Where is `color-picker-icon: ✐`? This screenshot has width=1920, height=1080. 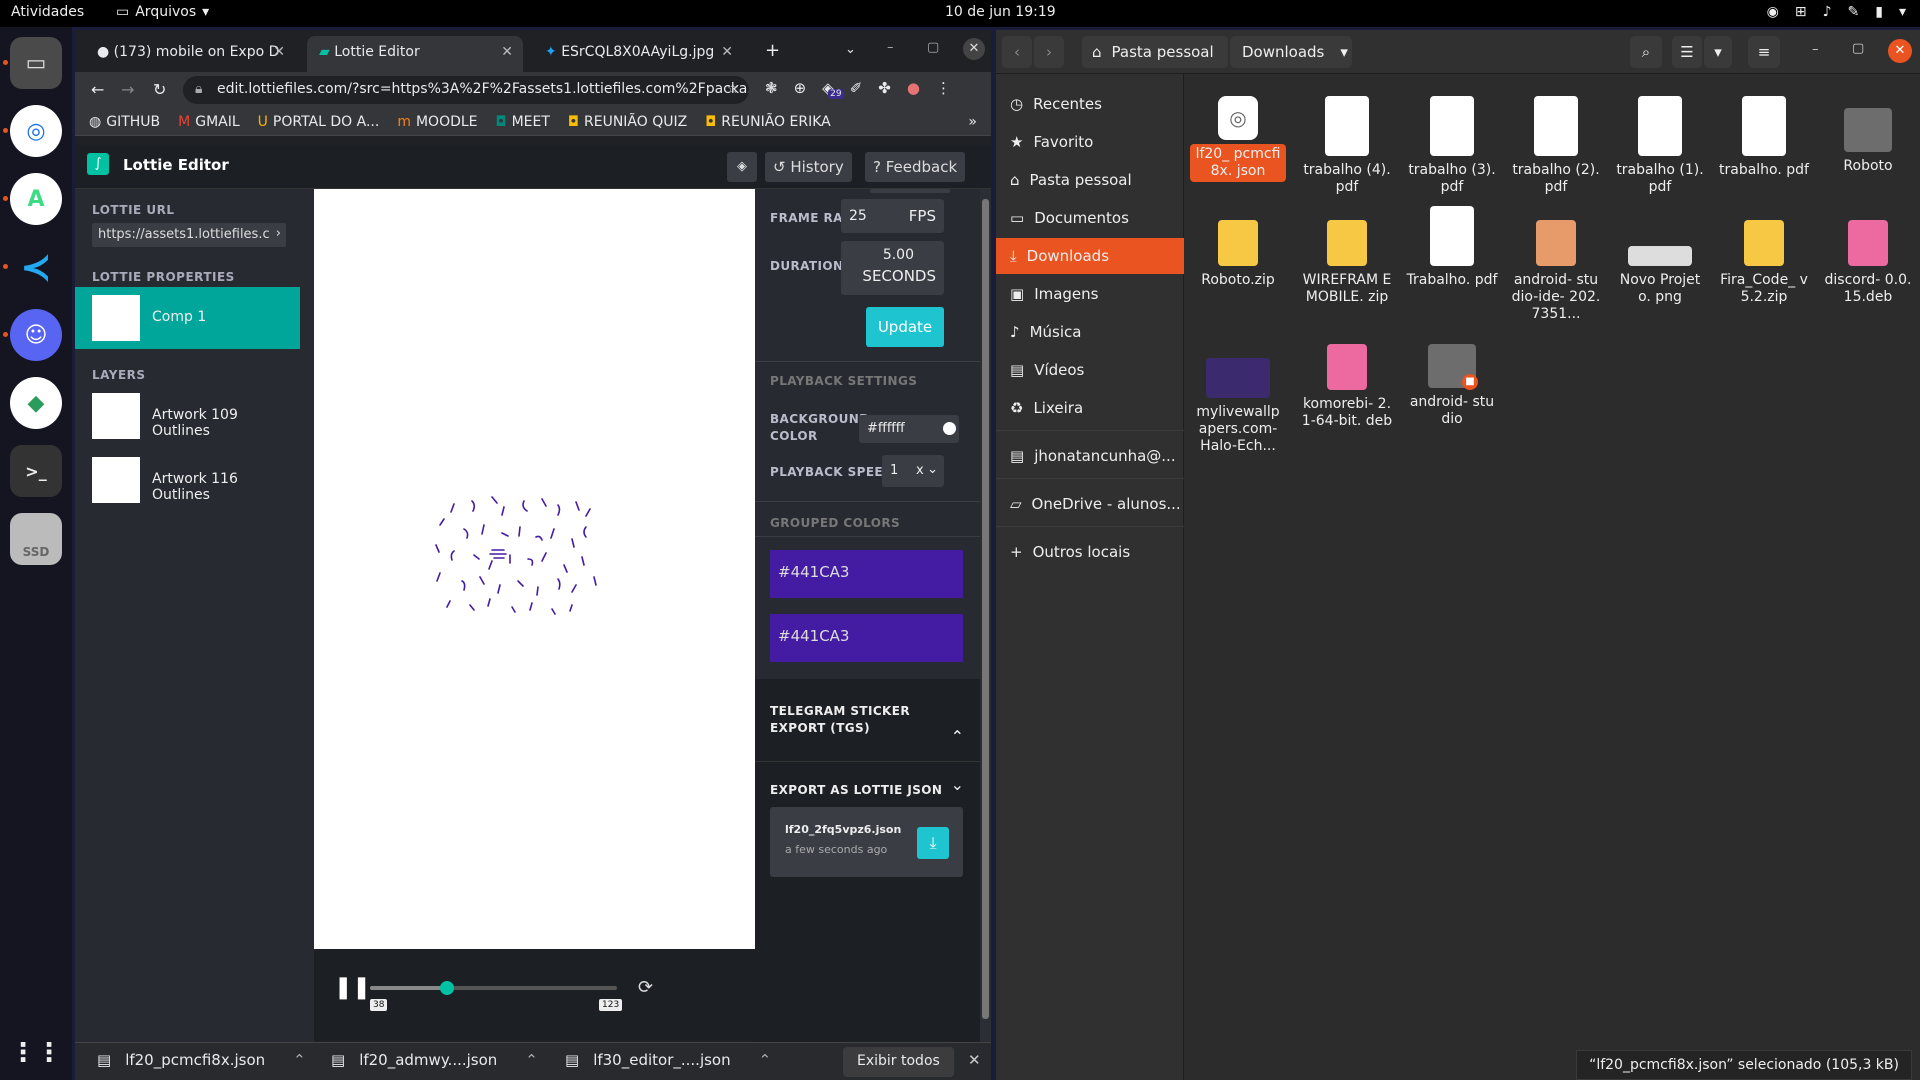 color-picker-icon: ✐ is located at coordinates (856, 88).